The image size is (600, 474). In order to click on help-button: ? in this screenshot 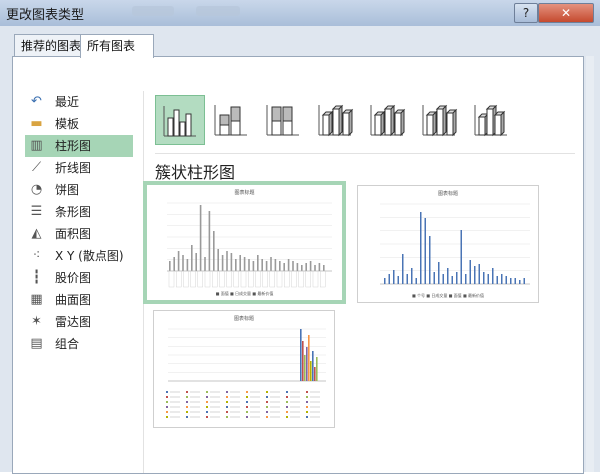, I will do `click(526, 13)`.